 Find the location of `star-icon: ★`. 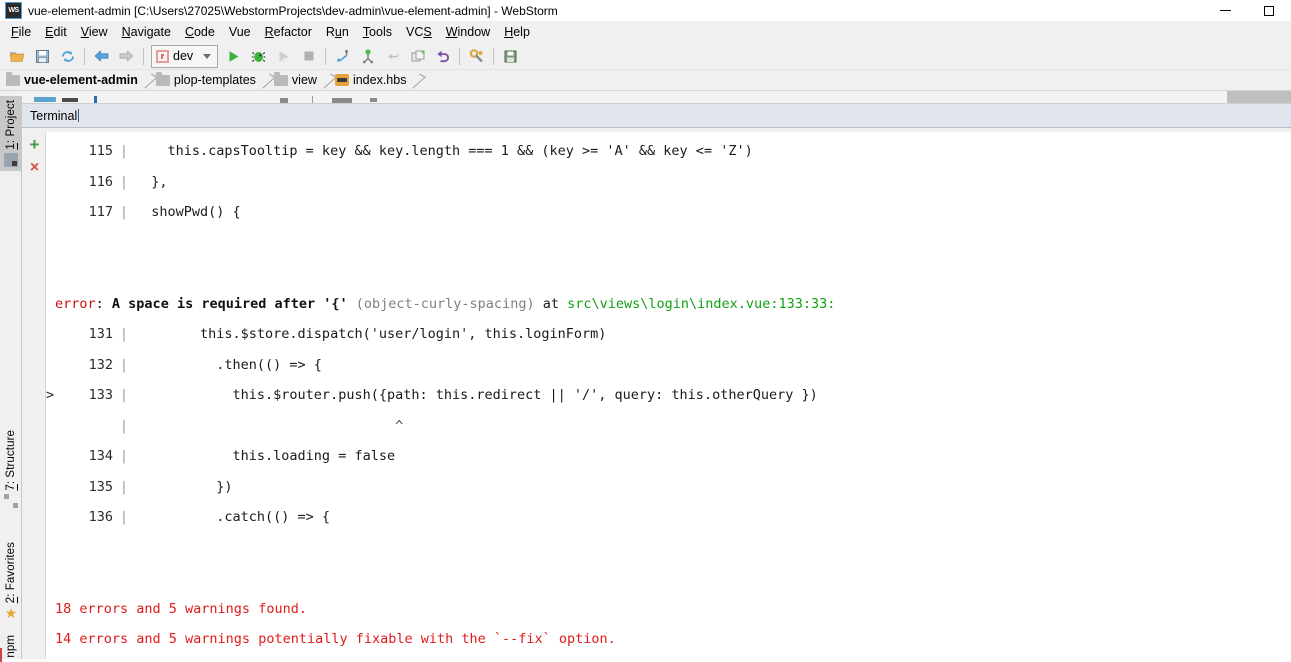

star-icon: ★ is located at coordinates (11, 613).